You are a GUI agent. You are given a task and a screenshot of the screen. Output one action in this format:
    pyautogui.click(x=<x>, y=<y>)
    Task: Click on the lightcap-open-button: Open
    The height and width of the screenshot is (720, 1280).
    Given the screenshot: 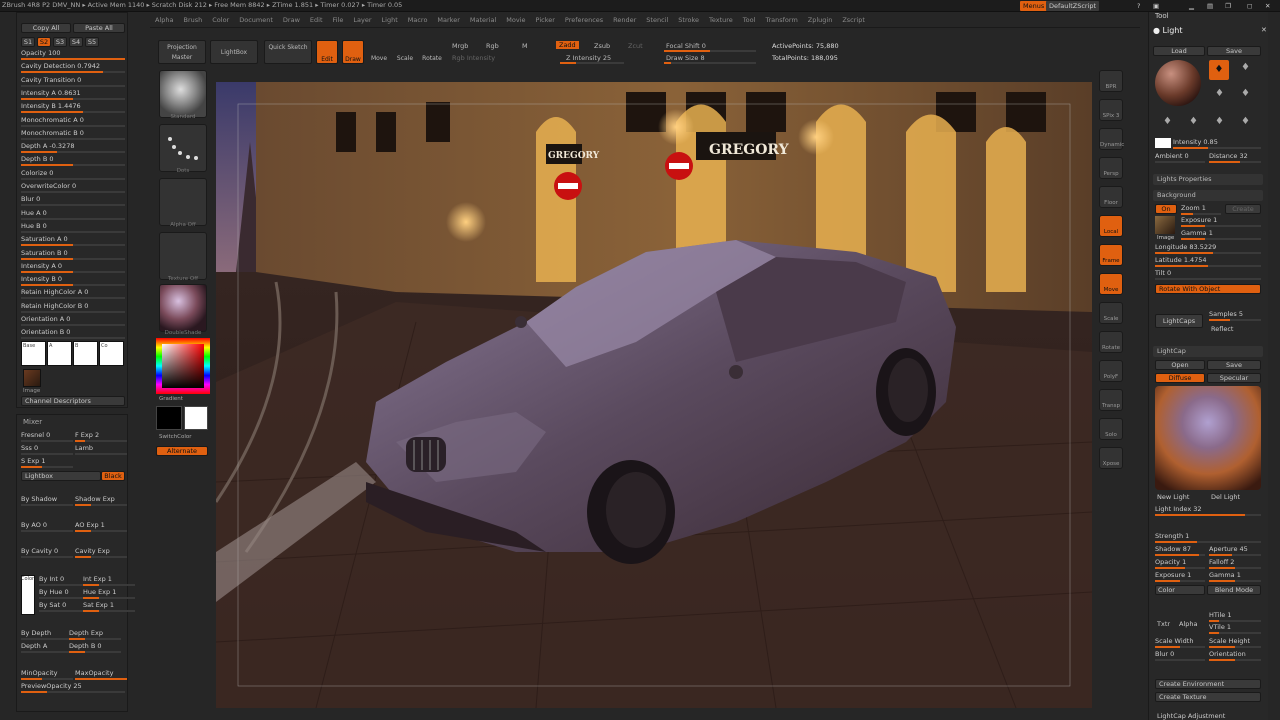 What is the action you would take?
    pyautogui.click(x=1180, y=365)
    